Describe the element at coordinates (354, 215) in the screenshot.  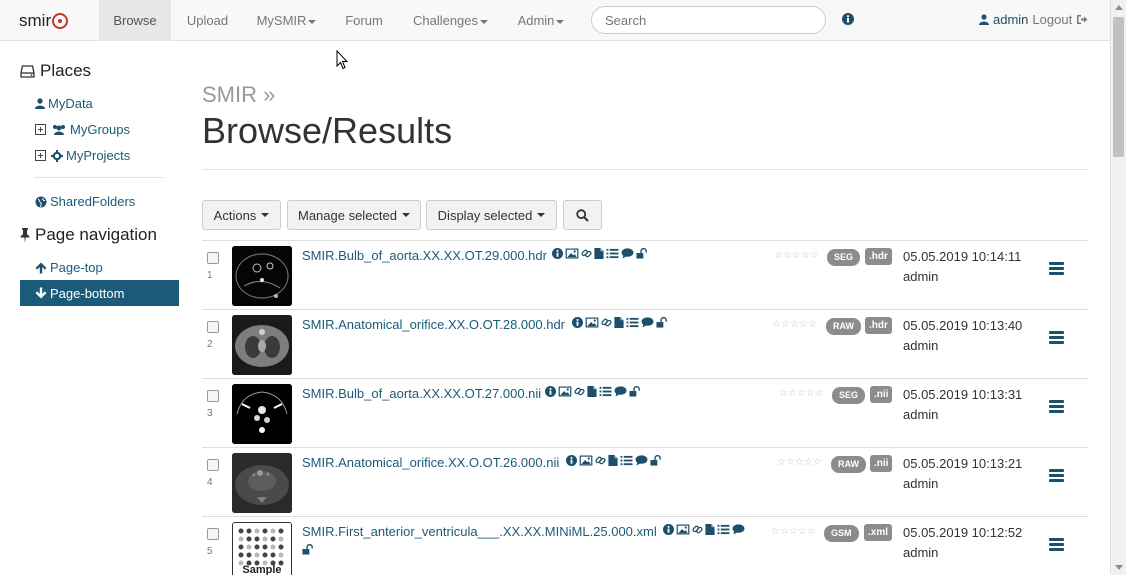
I see `manage-selected-button: Manage selected` at that location.